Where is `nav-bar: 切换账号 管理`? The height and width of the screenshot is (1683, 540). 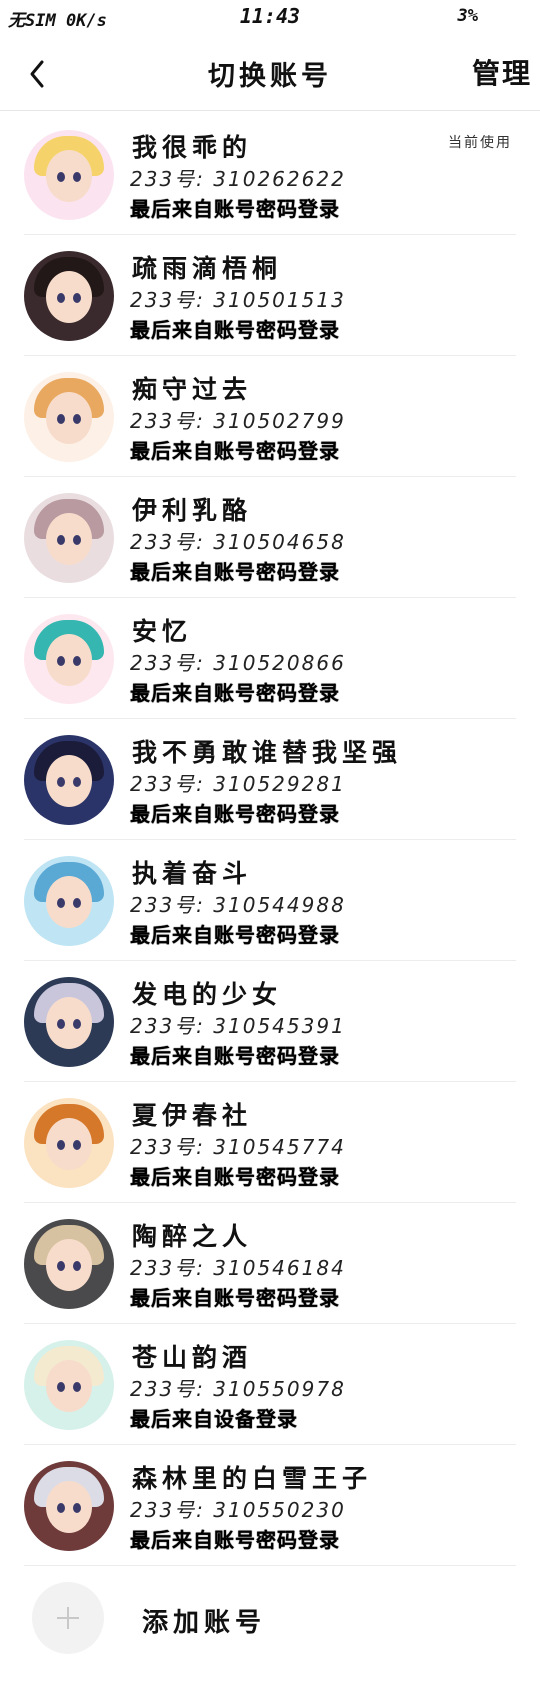
nav-bar: 切换账号 管理 is located at coordinates (270, 74).